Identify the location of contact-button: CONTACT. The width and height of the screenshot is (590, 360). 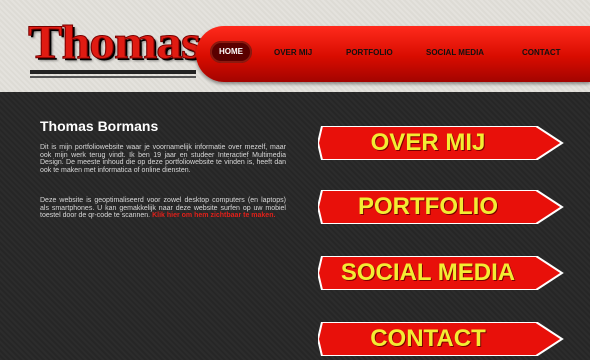
(441, 339).